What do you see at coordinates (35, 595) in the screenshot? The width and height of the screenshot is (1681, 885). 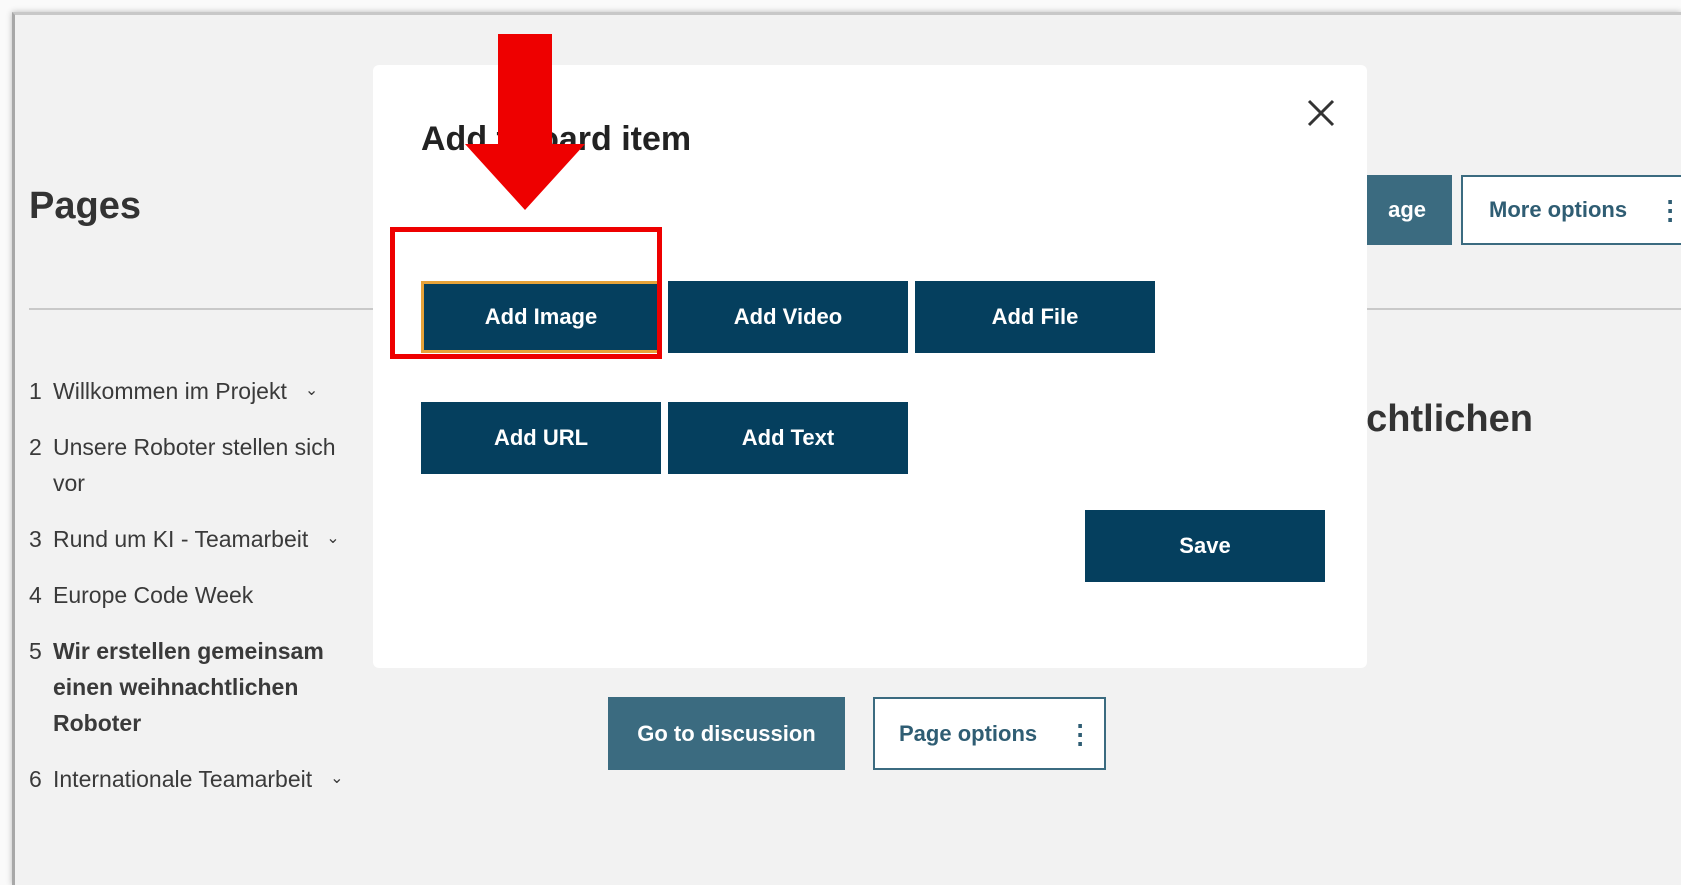 I see `nav-number: 4` at bounding box center [35, 595].